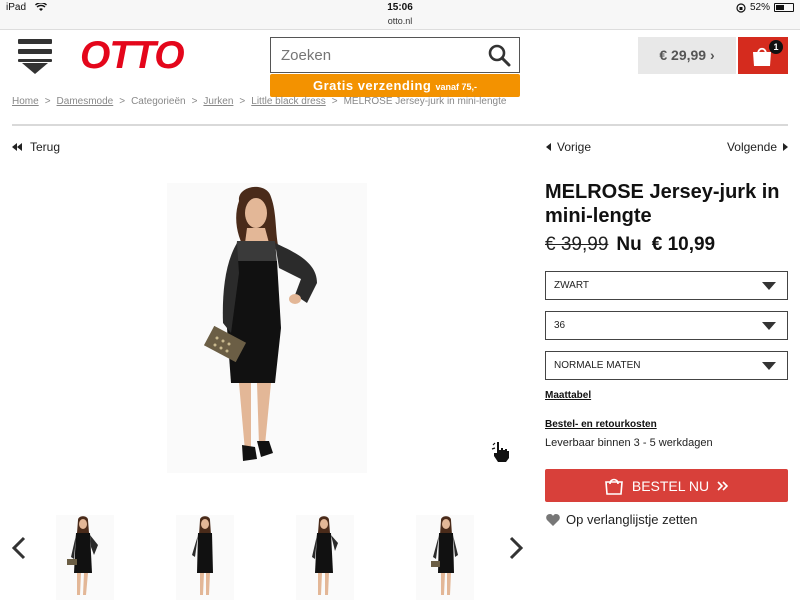  What do you see at coordinates (456, 87) in the screenshot?
I see `shipping-banner-threshold: vanaf 75,-` at bounding box center [456, 87].